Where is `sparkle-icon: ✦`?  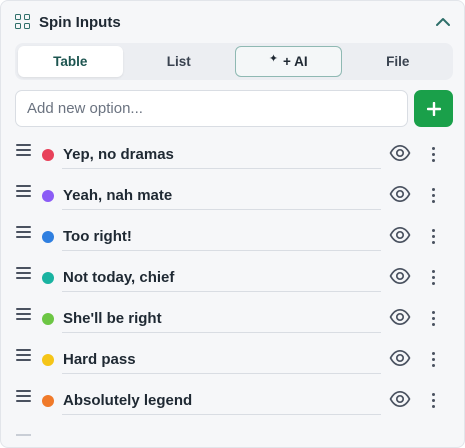 sparkle-icon: ✦ is located at coordinates (273, 59).